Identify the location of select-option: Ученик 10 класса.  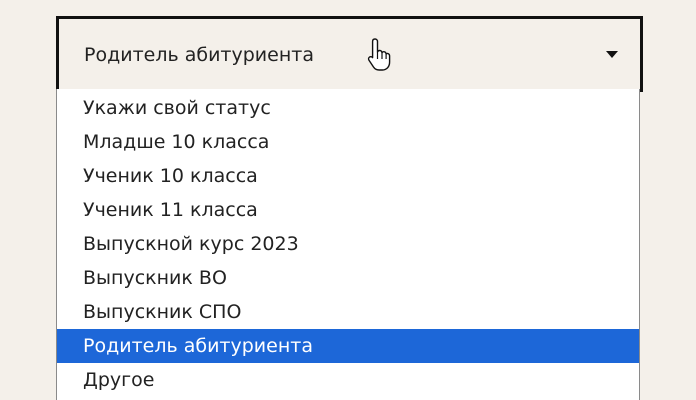
(348, 176).